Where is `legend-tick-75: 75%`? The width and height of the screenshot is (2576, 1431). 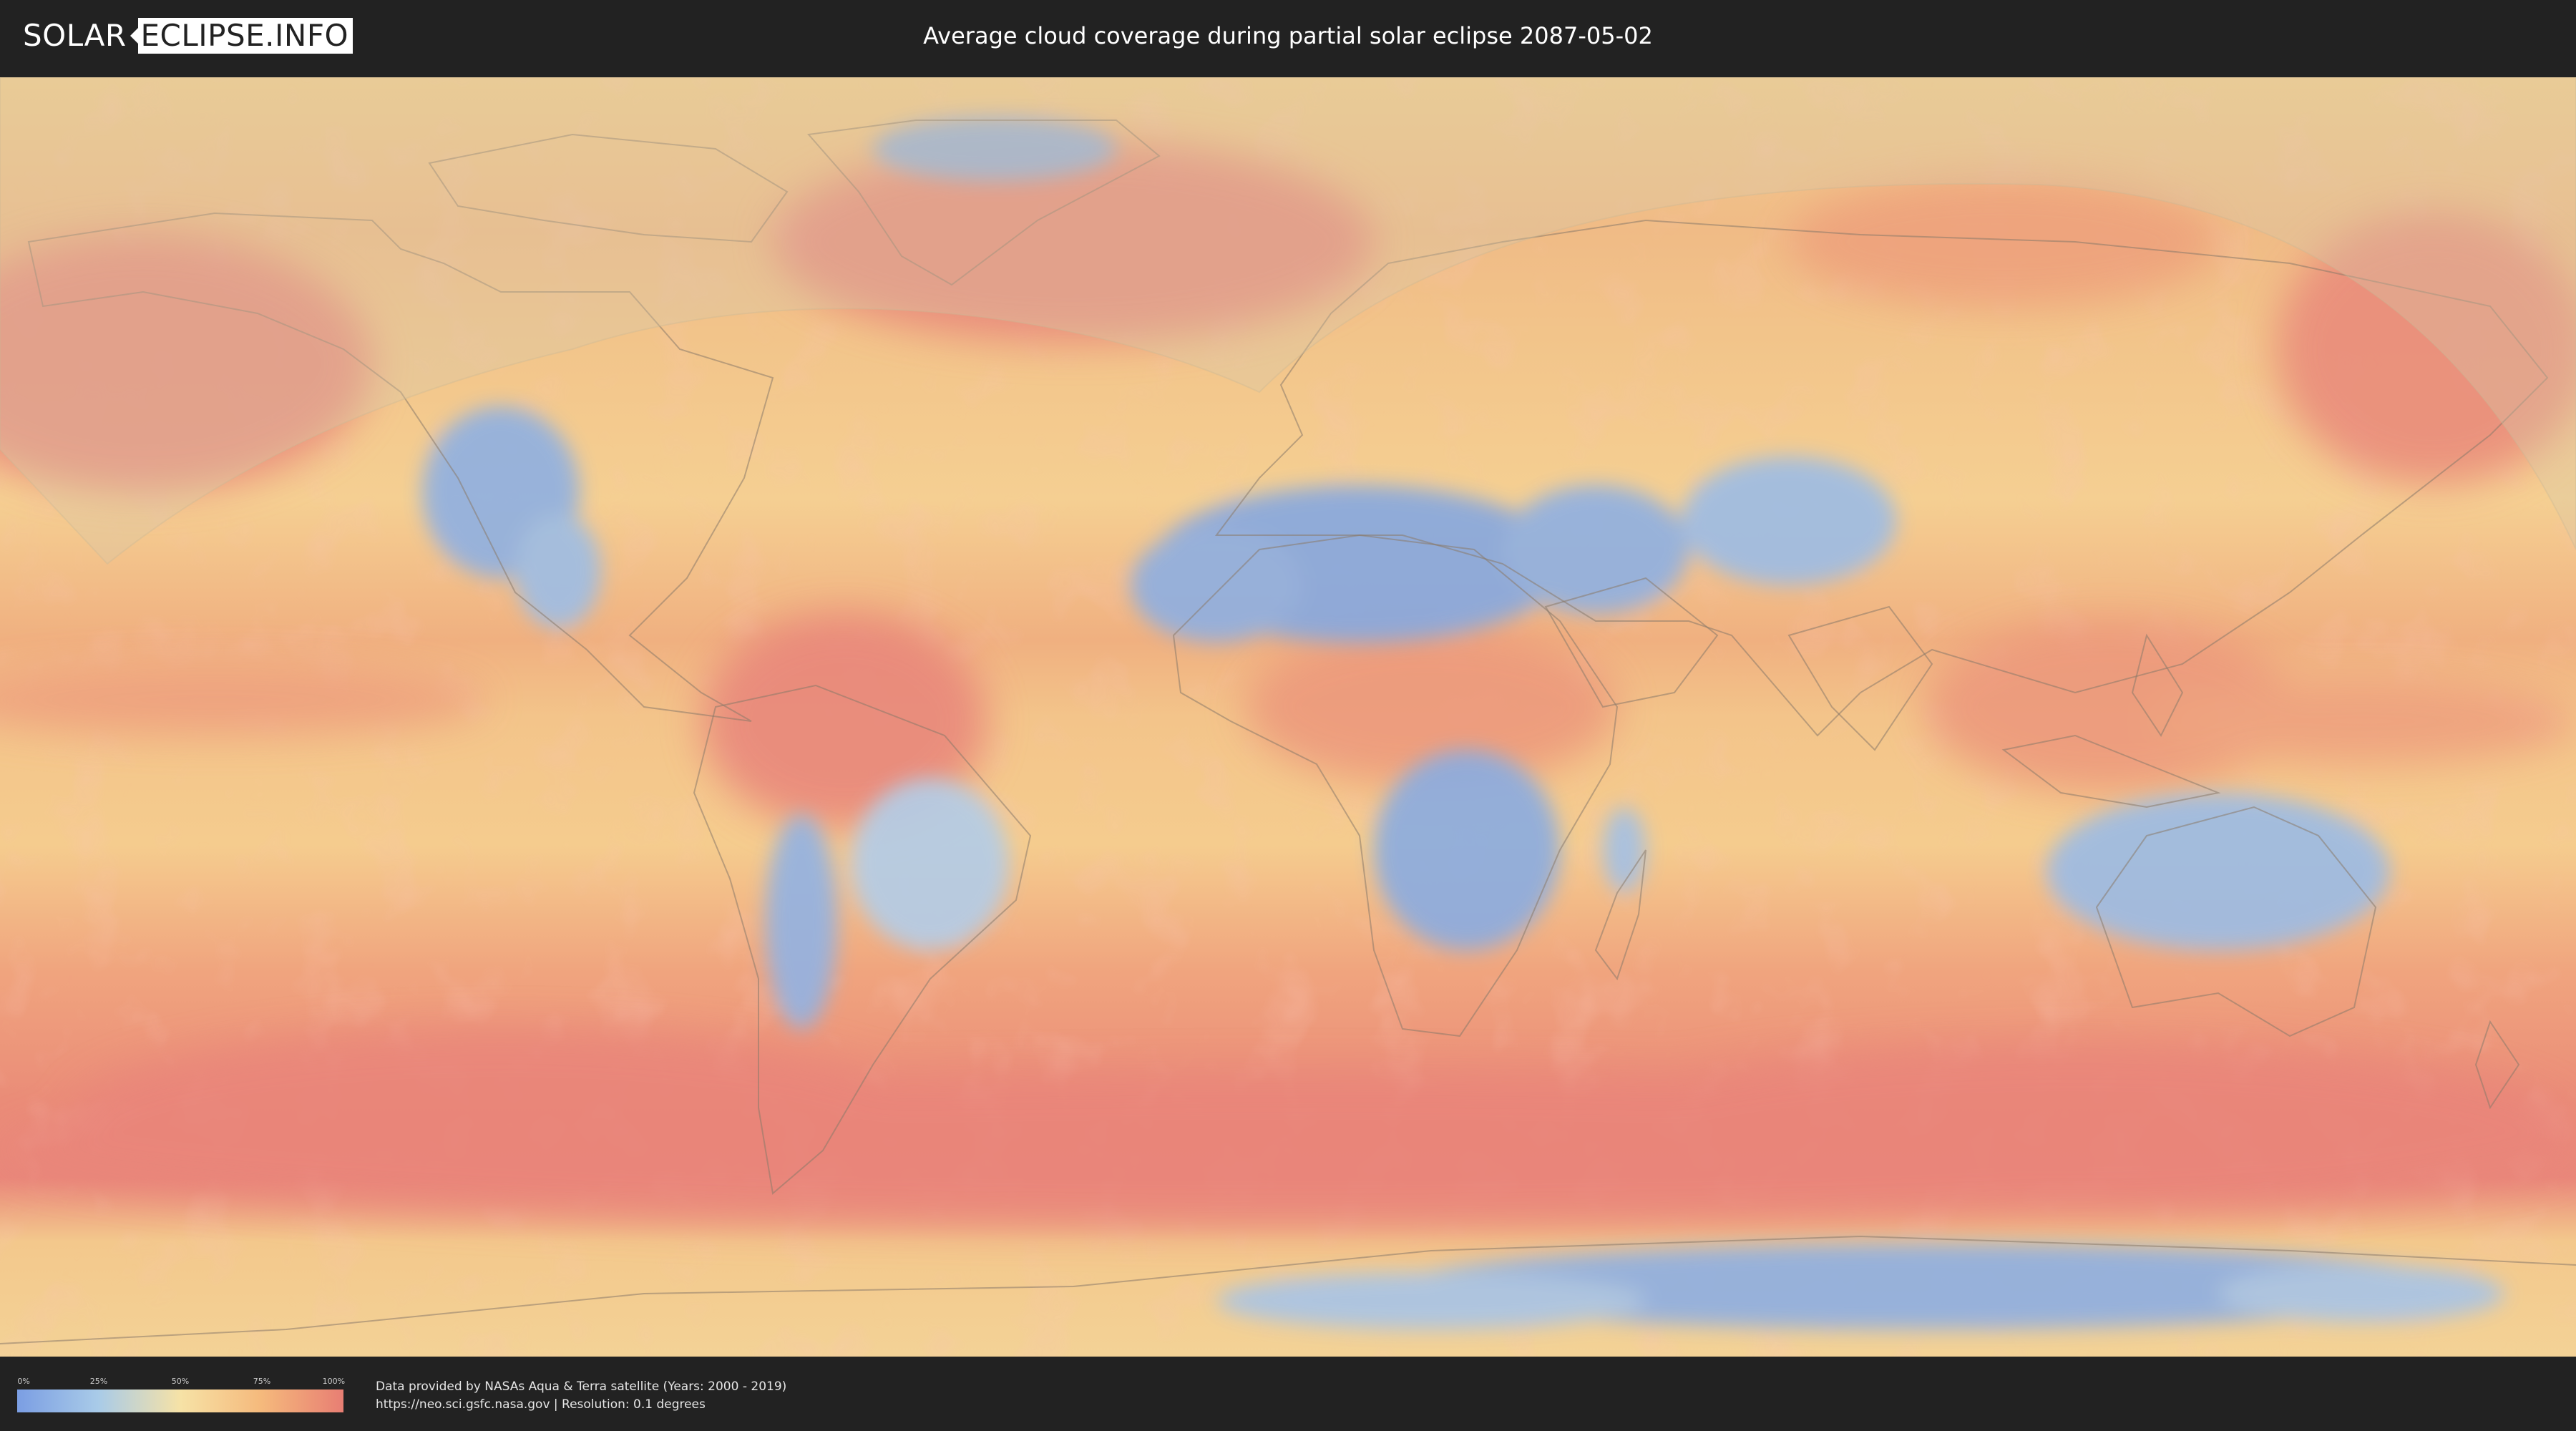
legend-tick-75: 75% is located at coordinates (262, 1382).